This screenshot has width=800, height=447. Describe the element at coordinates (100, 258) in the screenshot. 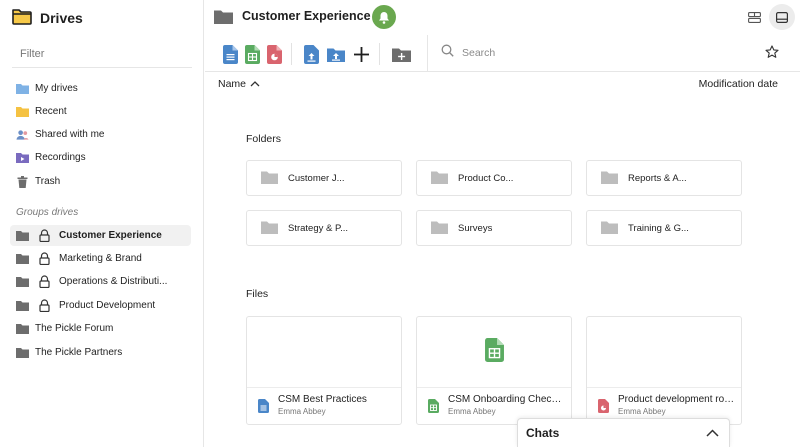

I see `sidebar-group-marketing-brand: Marketing & Brand` at that location.